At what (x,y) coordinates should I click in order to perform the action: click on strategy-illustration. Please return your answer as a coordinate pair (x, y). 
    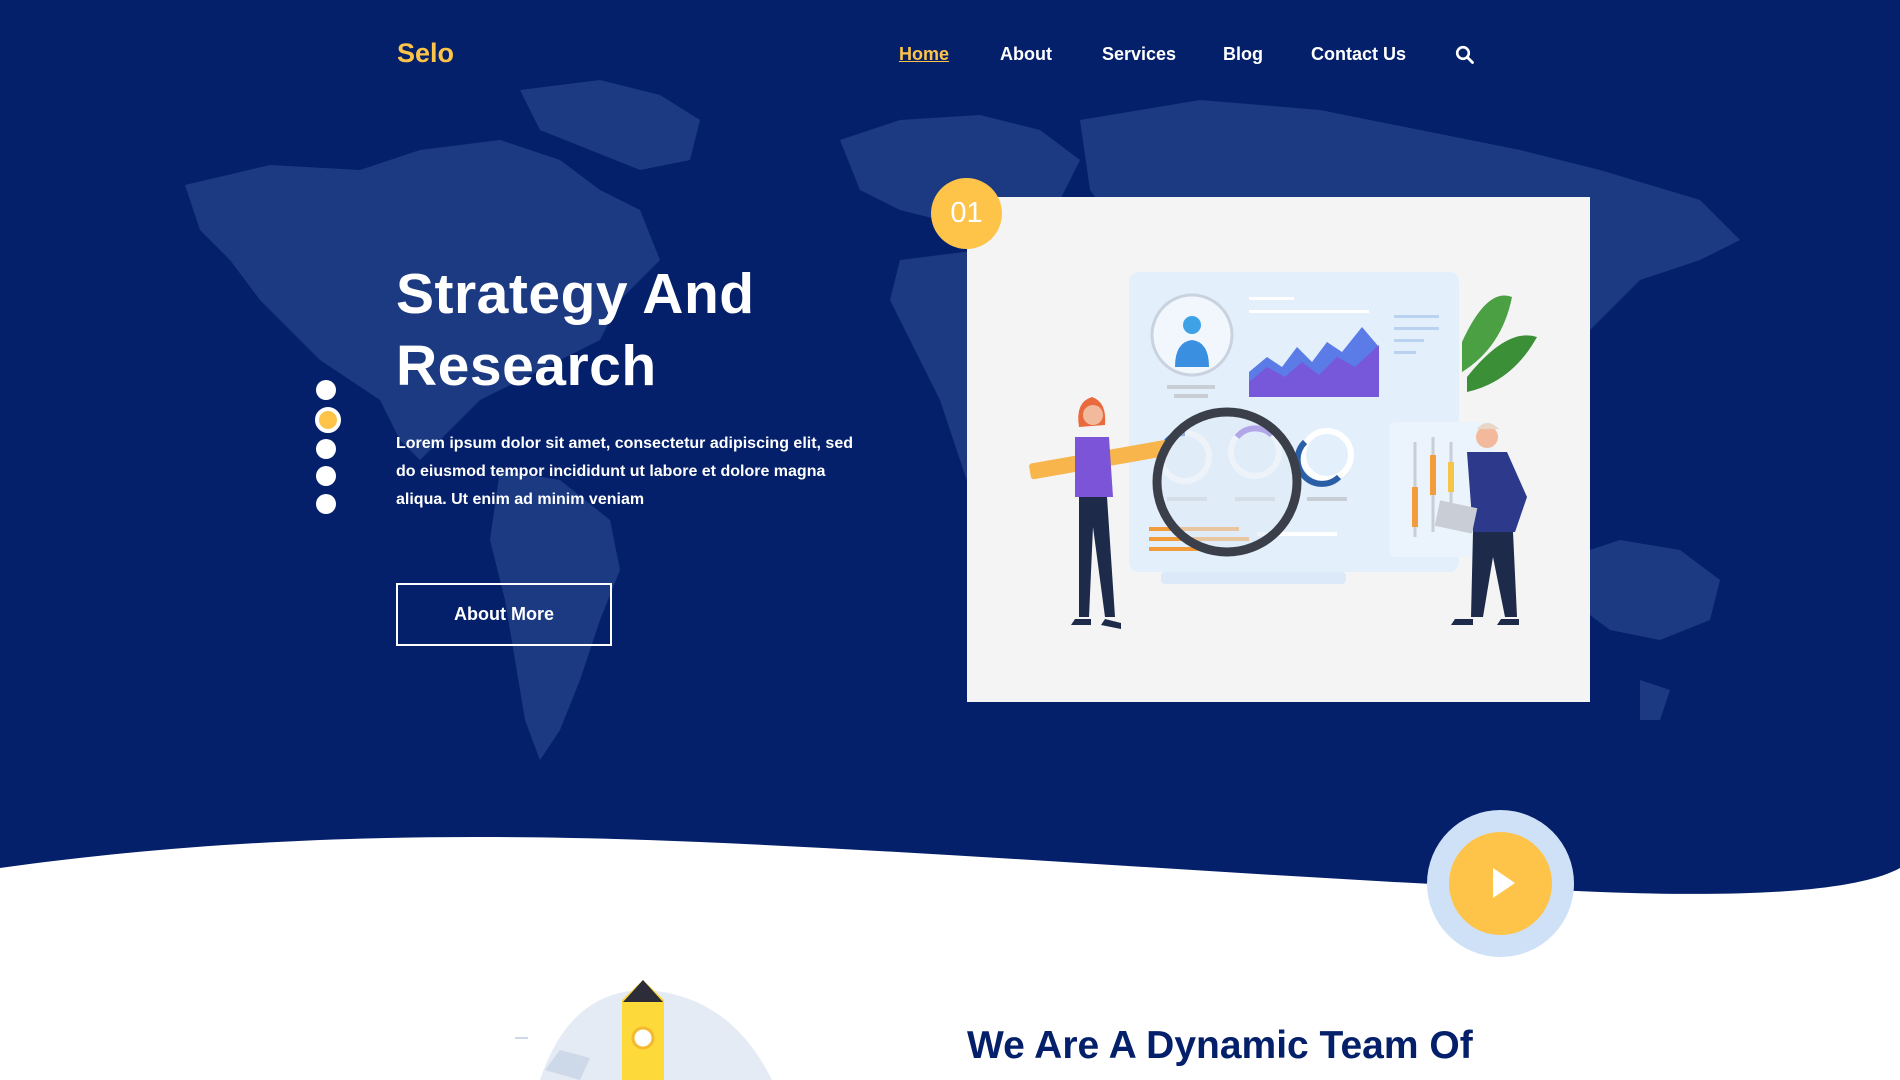
    Looking at the image, I should click on (1283, 450).